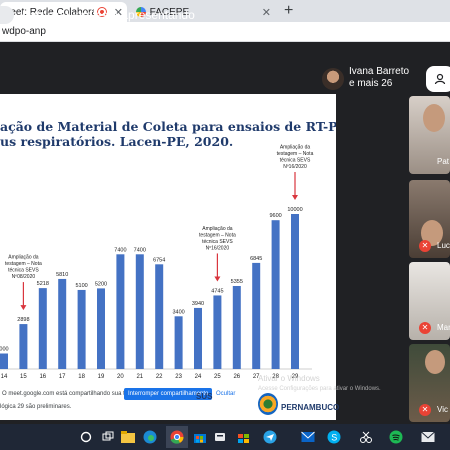 This screenshot has height=450, width=450. I want to click on x-tick-label: 22, so click(159, 377).